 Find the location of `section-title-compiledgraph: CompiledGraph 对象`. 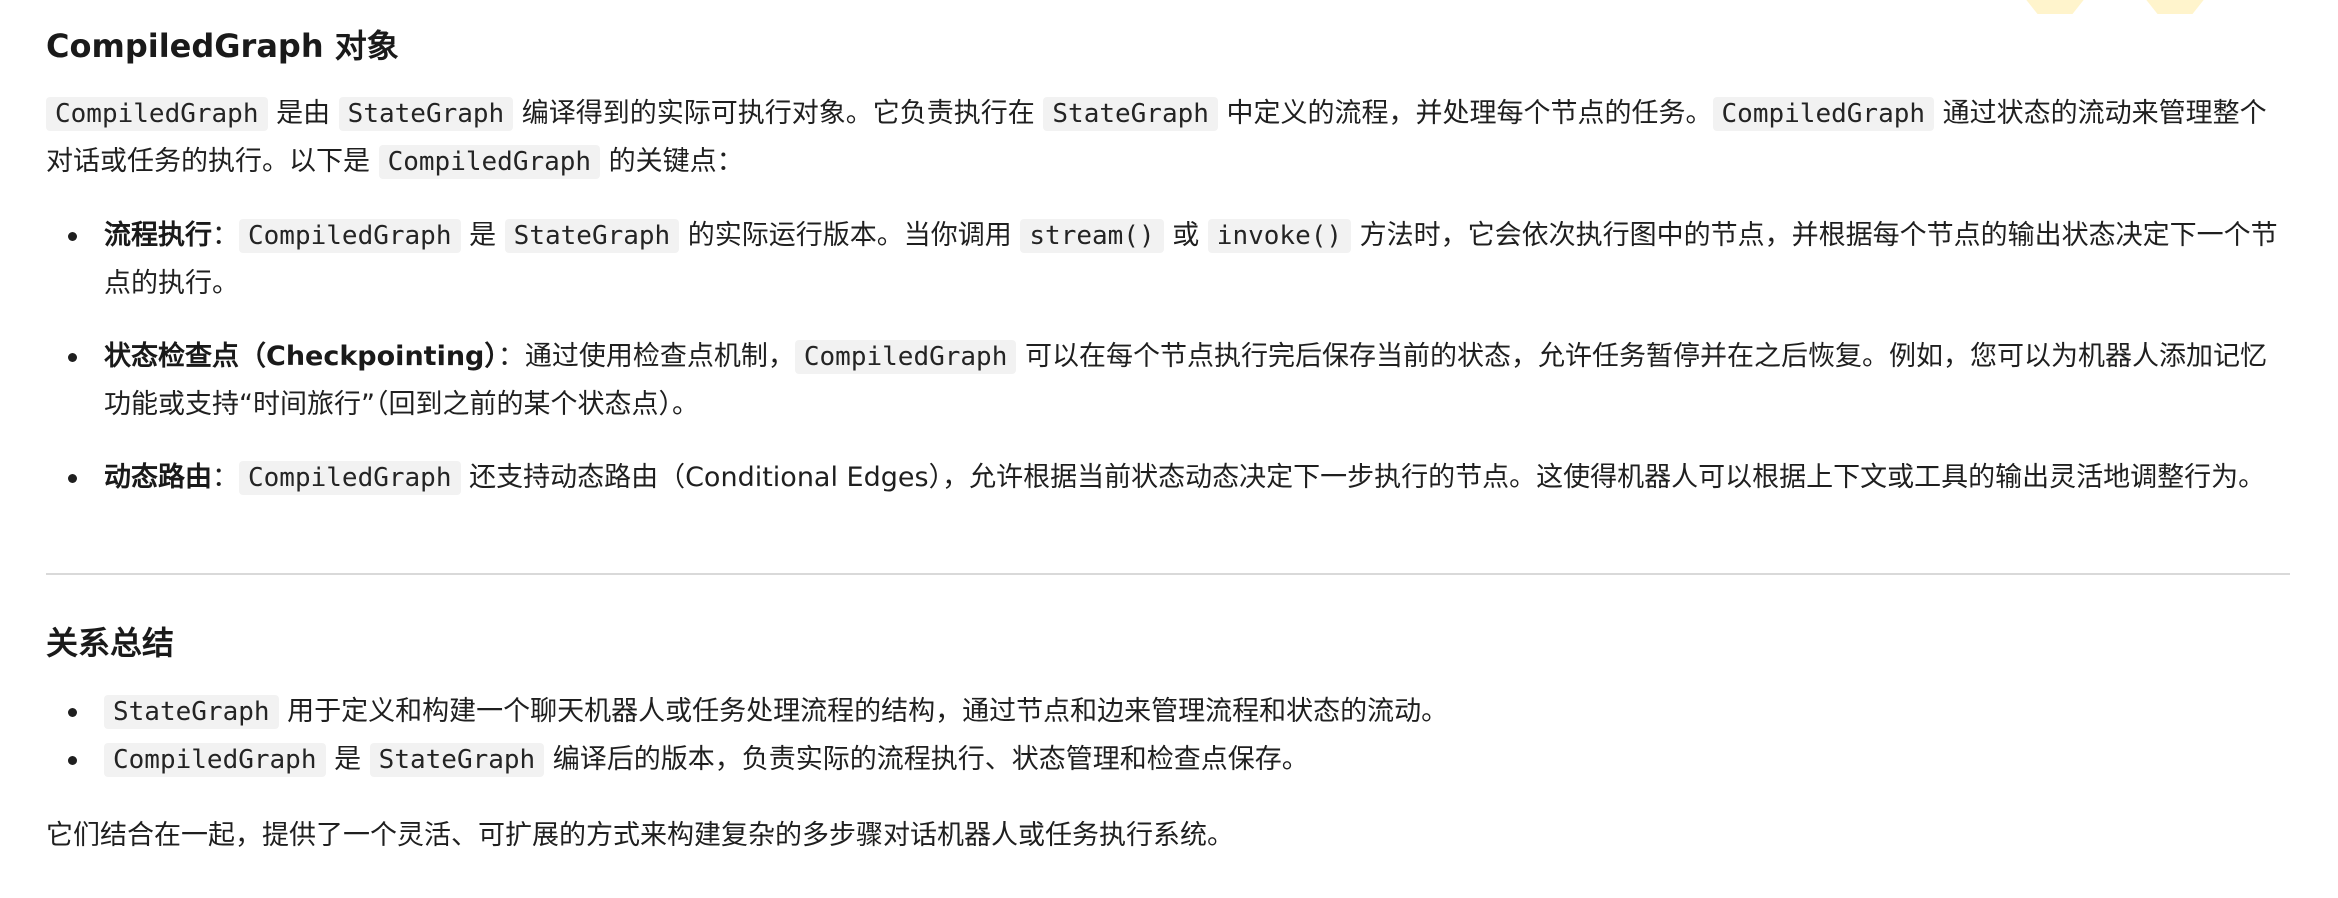

section-title-compiledgraph: CompiledGraph 对象 is located at coordinates (222, 46).